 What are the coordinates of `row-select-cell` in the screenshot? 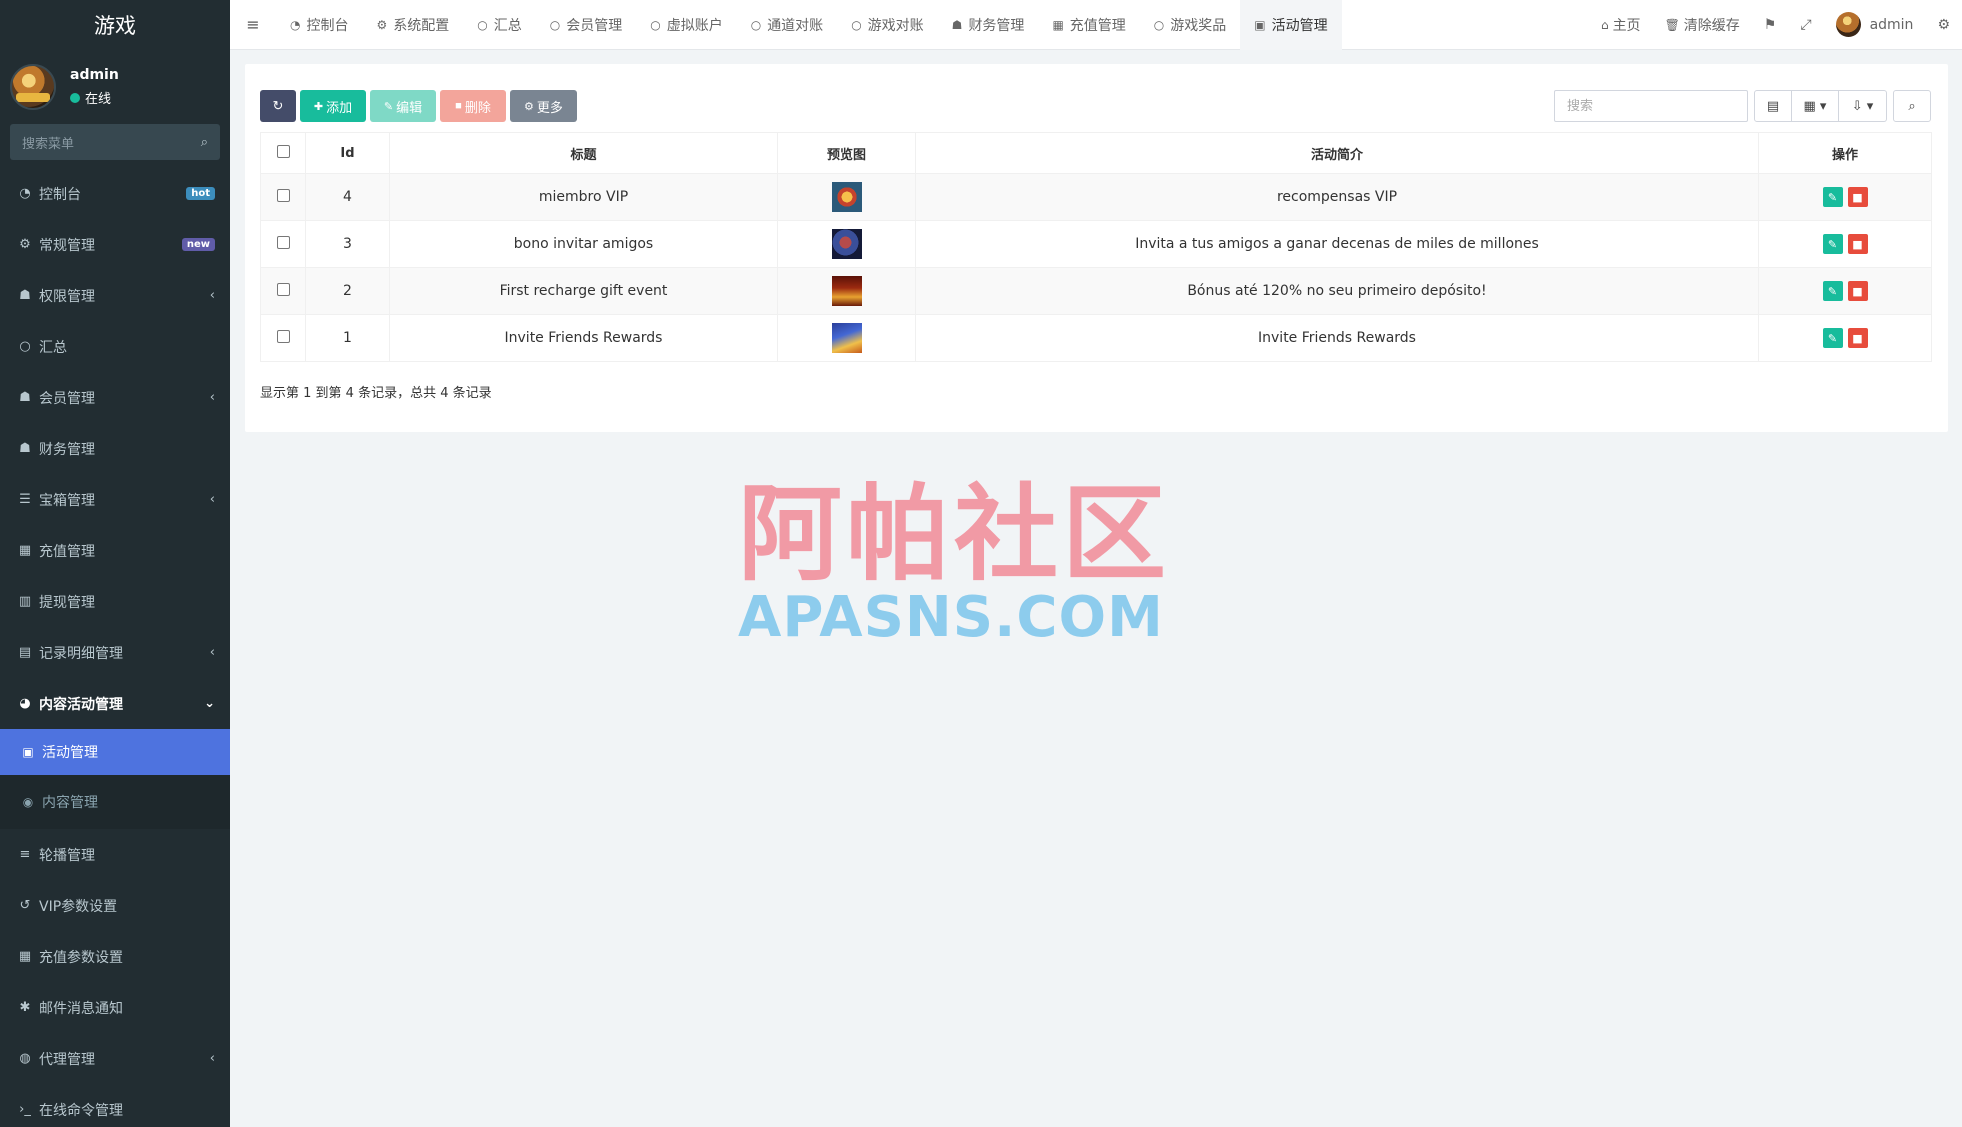 It's located at (283, 244).